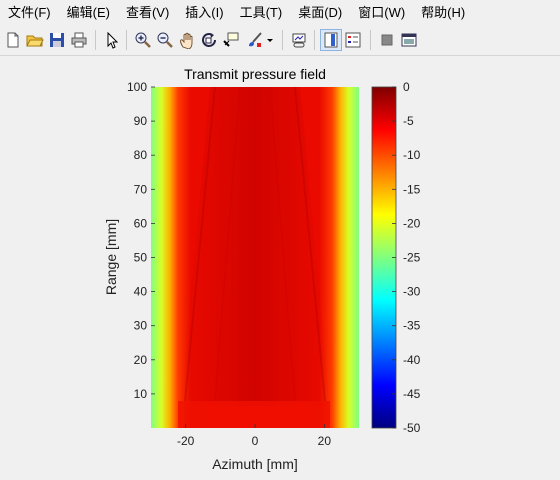 This screenshot has width=560, height=480. I want to click on menu-desktop: 桌面(D), so click(320, 12).